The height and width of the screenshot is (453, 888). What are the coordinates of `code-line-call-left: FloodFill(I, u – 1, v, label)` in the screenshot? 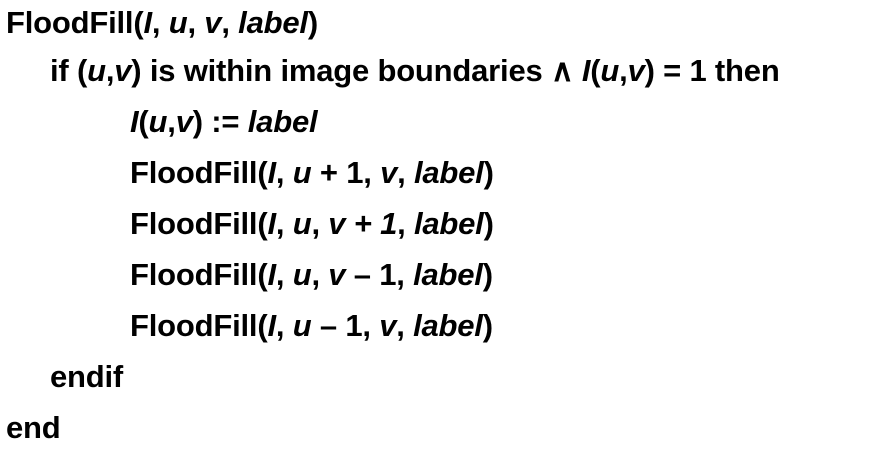 It's located at (446, 325).